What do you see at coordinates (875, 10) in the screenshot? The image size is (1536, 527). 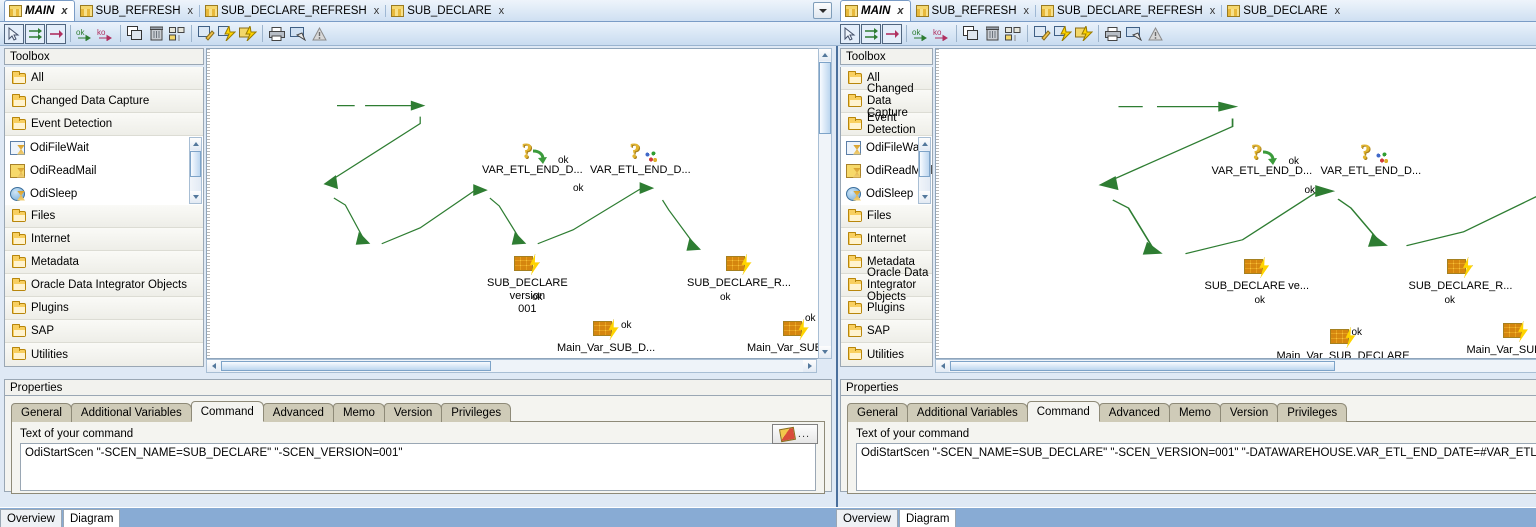 I see `doc-tab-main-right: MAIN x` at bounding box center [875, 10].